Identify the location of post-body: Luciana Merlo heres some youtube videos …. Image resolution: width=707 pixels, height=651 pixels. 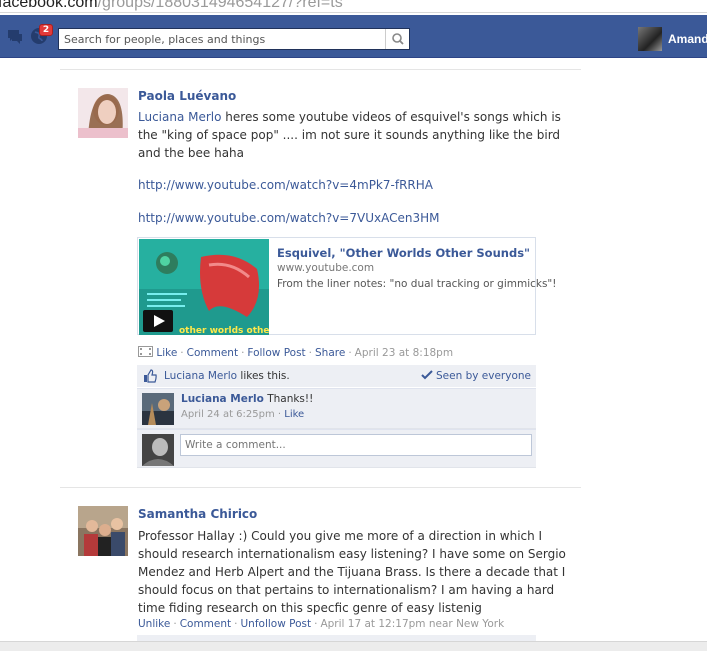
(353, 135).